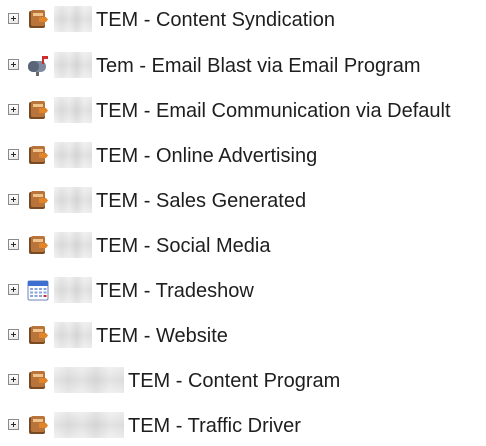 This screenshot has height=446, width=486. I want to click on program-label: TEM - Sales Generated, so click(201, 201).